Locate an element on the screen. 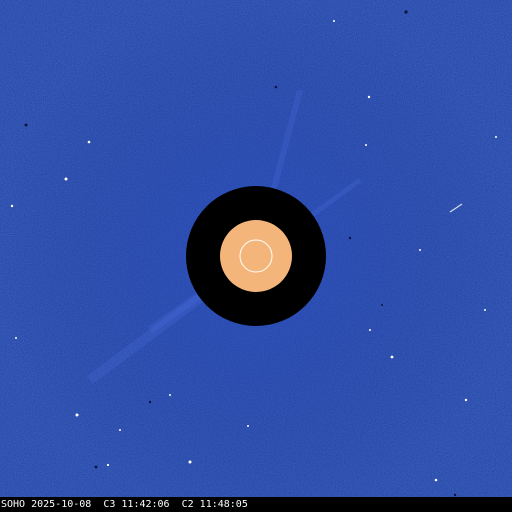 The image size is (512, 512). sun-disk is located at coordinates (256, 256).